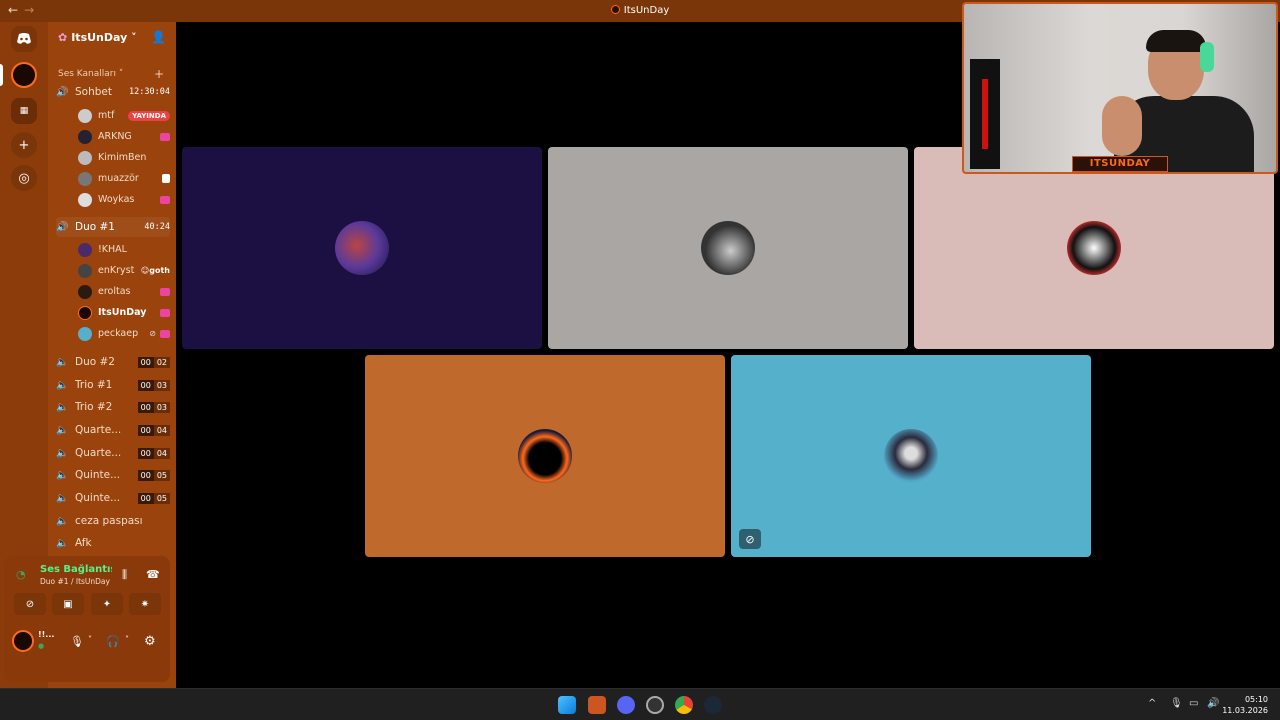  I want to click on server-header: ✿ ItsUnDay ˅, so click(97, 37).